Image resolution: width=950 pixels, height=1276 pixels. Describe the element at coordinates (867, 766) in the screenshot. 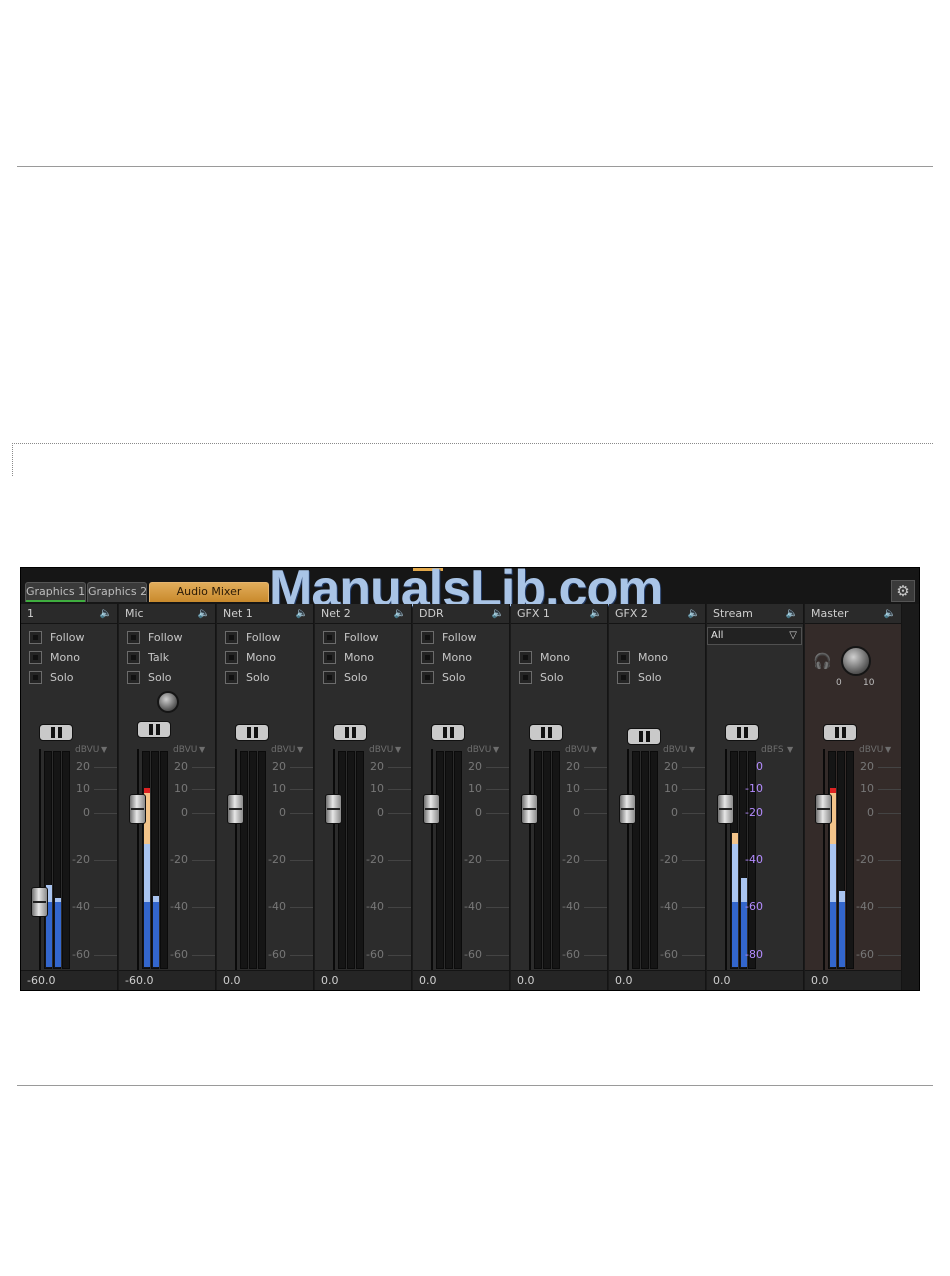

I see `scale-tick: 20` at that location.